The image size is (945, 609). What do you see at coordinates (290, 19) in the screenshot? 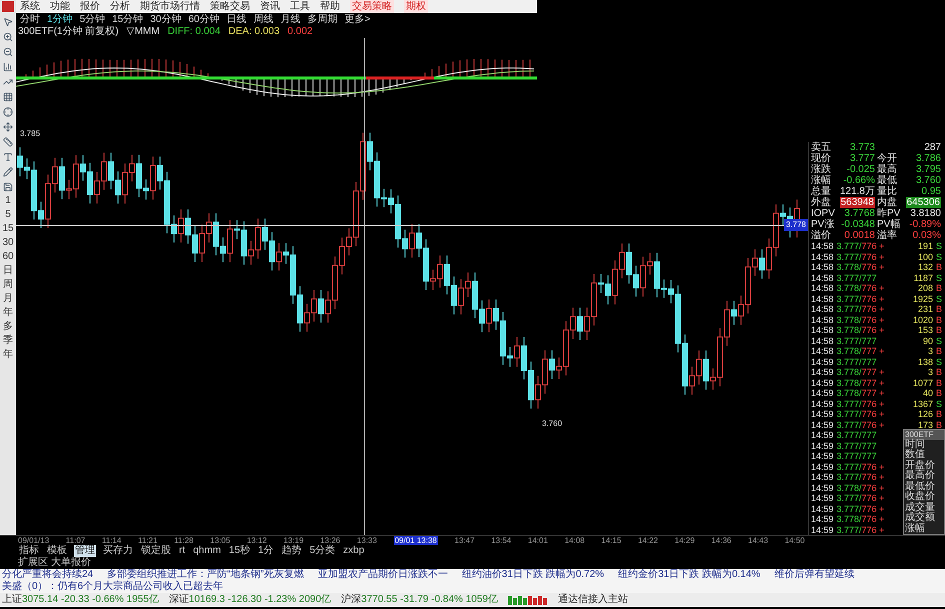
I see `period-tab: 月线` at bounding box center [290, 19].